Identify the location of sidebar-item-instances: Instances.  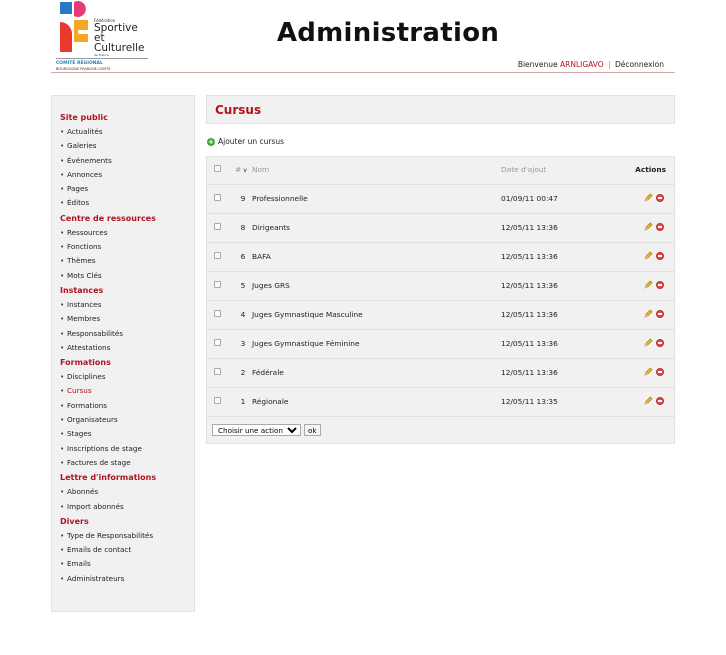
(127, 305).